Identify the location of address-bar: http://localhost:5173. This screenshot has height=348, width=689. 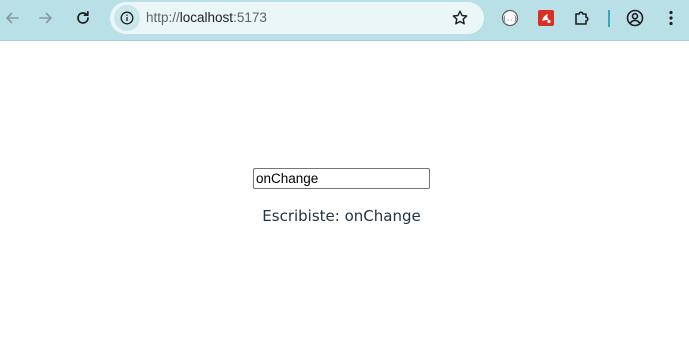
(297, 18).